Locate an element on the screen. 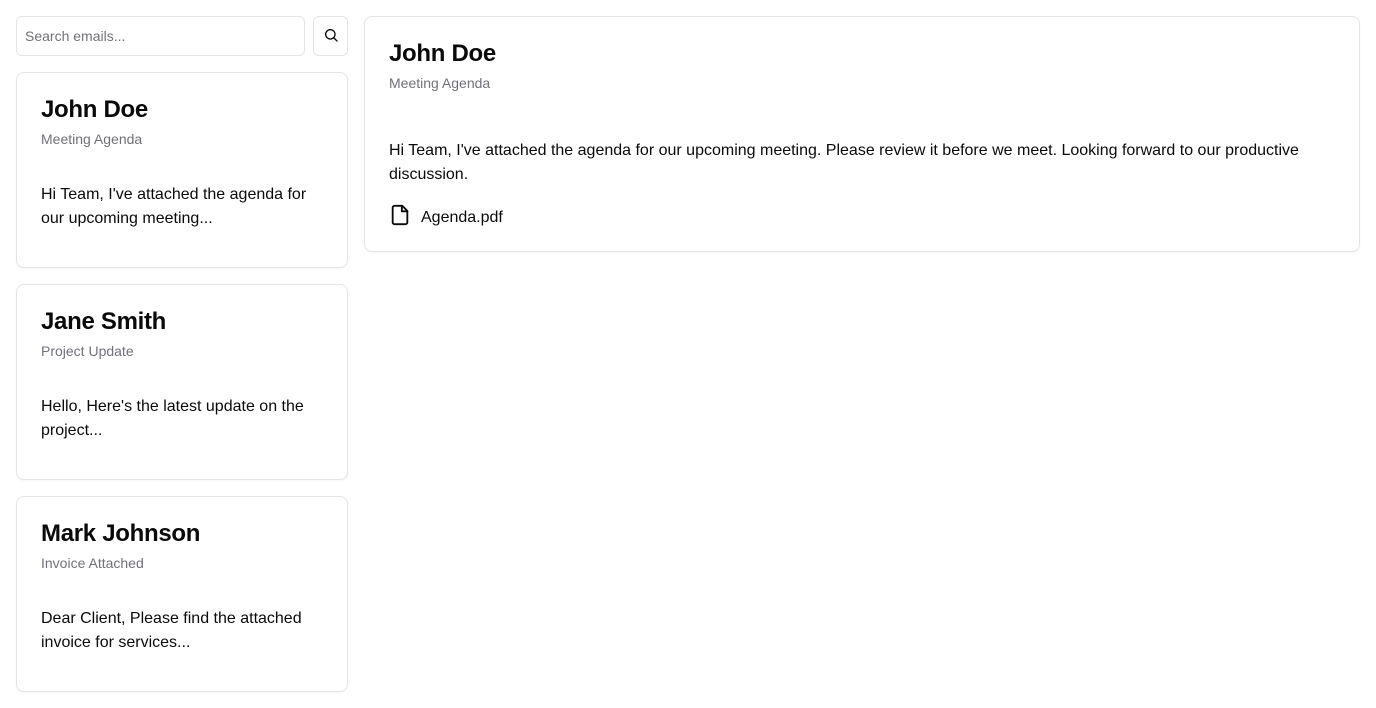 Image resolution: width=1376 pixels, height=708 pixels. email-sender: Mark Johnson is located at coordinates (121, 533).